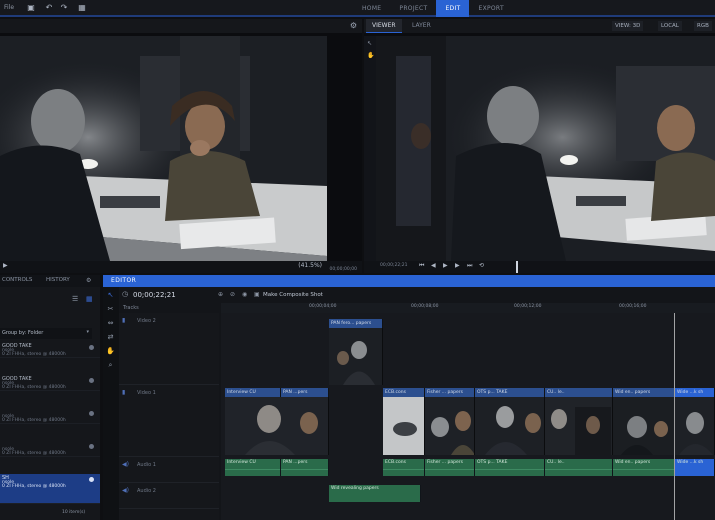 This screenshot has height=520, width=715. I want to click on track-header-video-1: ▮ Video 1, so click(169, 421).